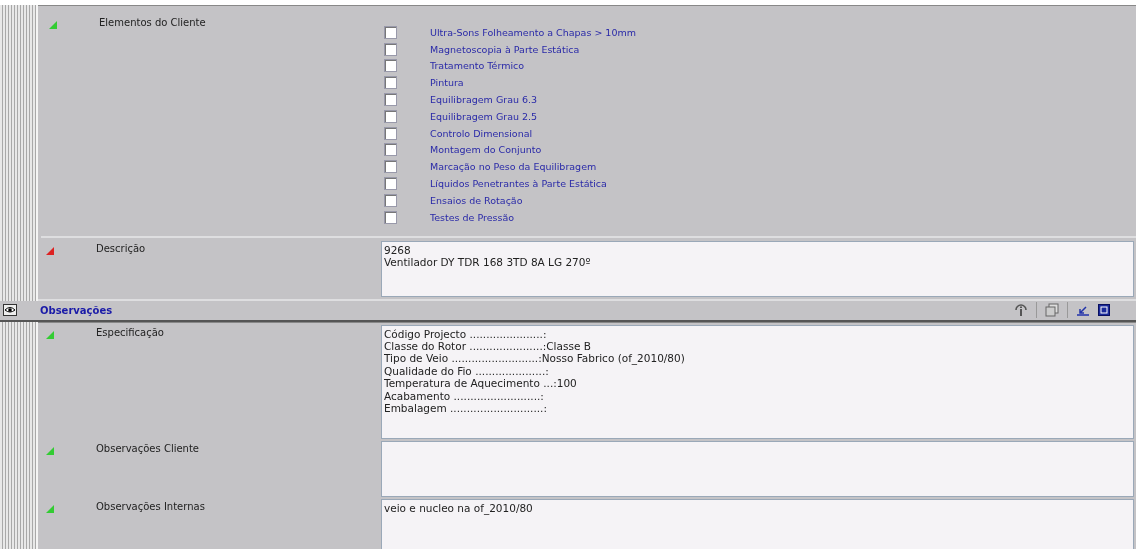  I want to click on option-label: Equilibragem Grau 2.5, so click(484, 116).